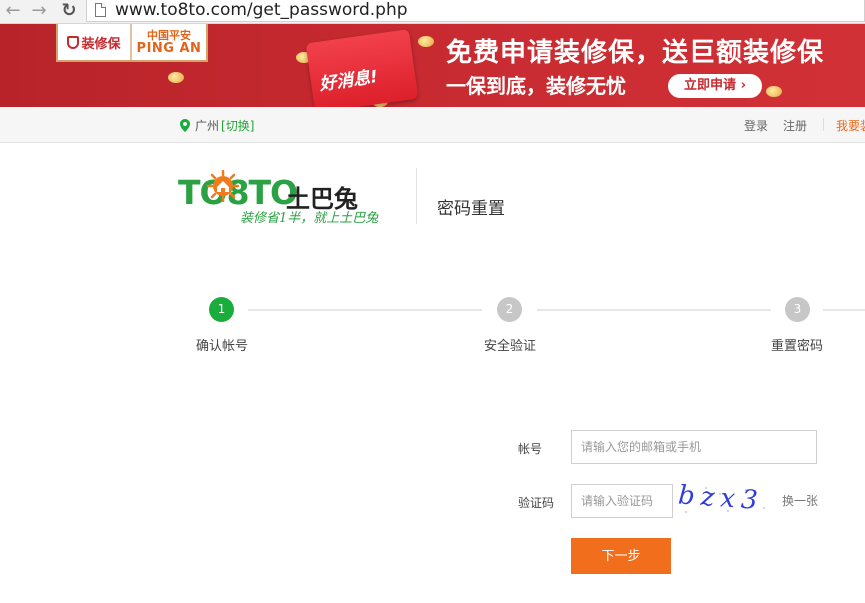 This screenshot has height=603, width=865. What do you see at coordinates (222, 346) in the screenshot?
I see `step-1-label: 确认帐号` at bounding box center [222, 346].